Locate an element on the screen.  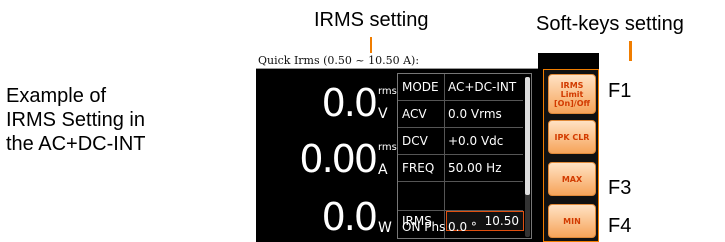
param-row-mode: MODE AC+DC-INT is located at coordinates (460, 87).